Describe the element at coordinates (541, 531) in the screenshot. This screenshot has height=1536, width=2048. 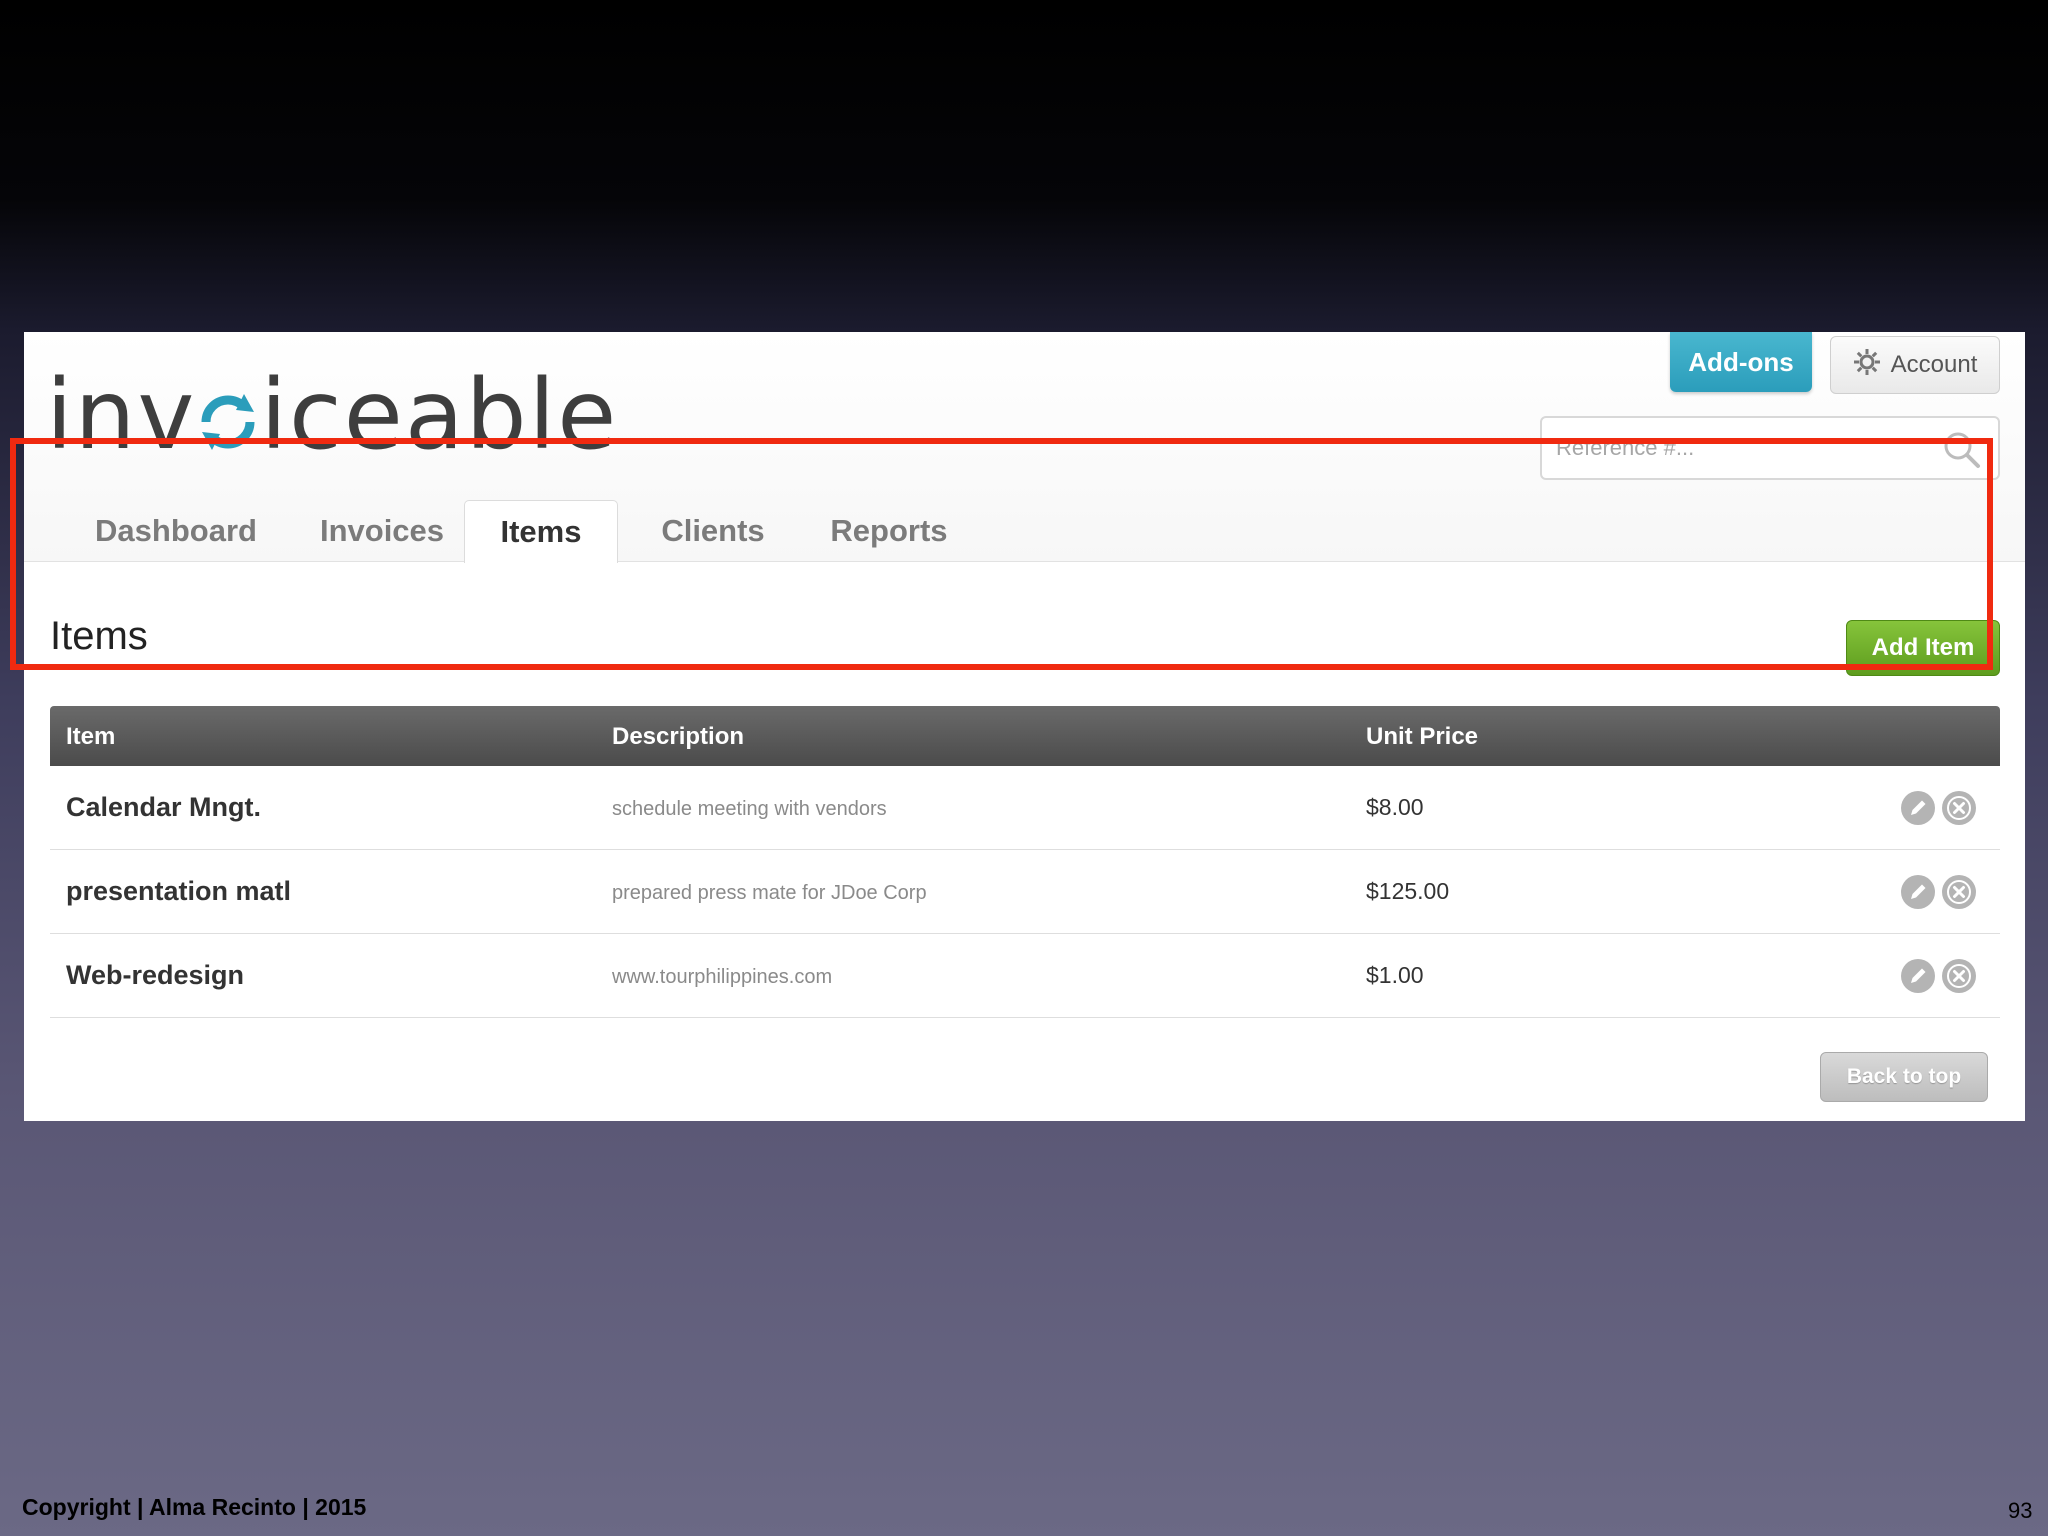
I see `tab-items: Items` at that location.